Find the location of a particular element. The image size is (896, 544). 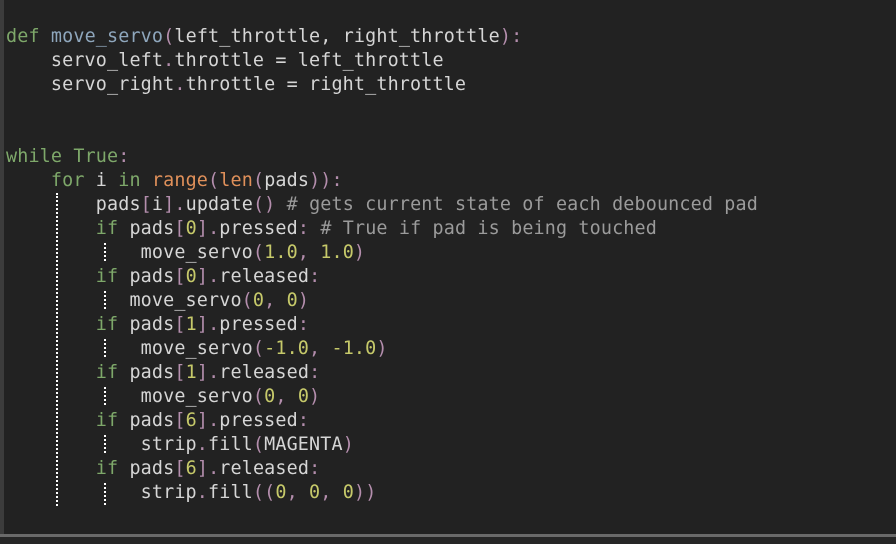

code-line: if pads[6].pressed: is located at coordinates (157, 421).